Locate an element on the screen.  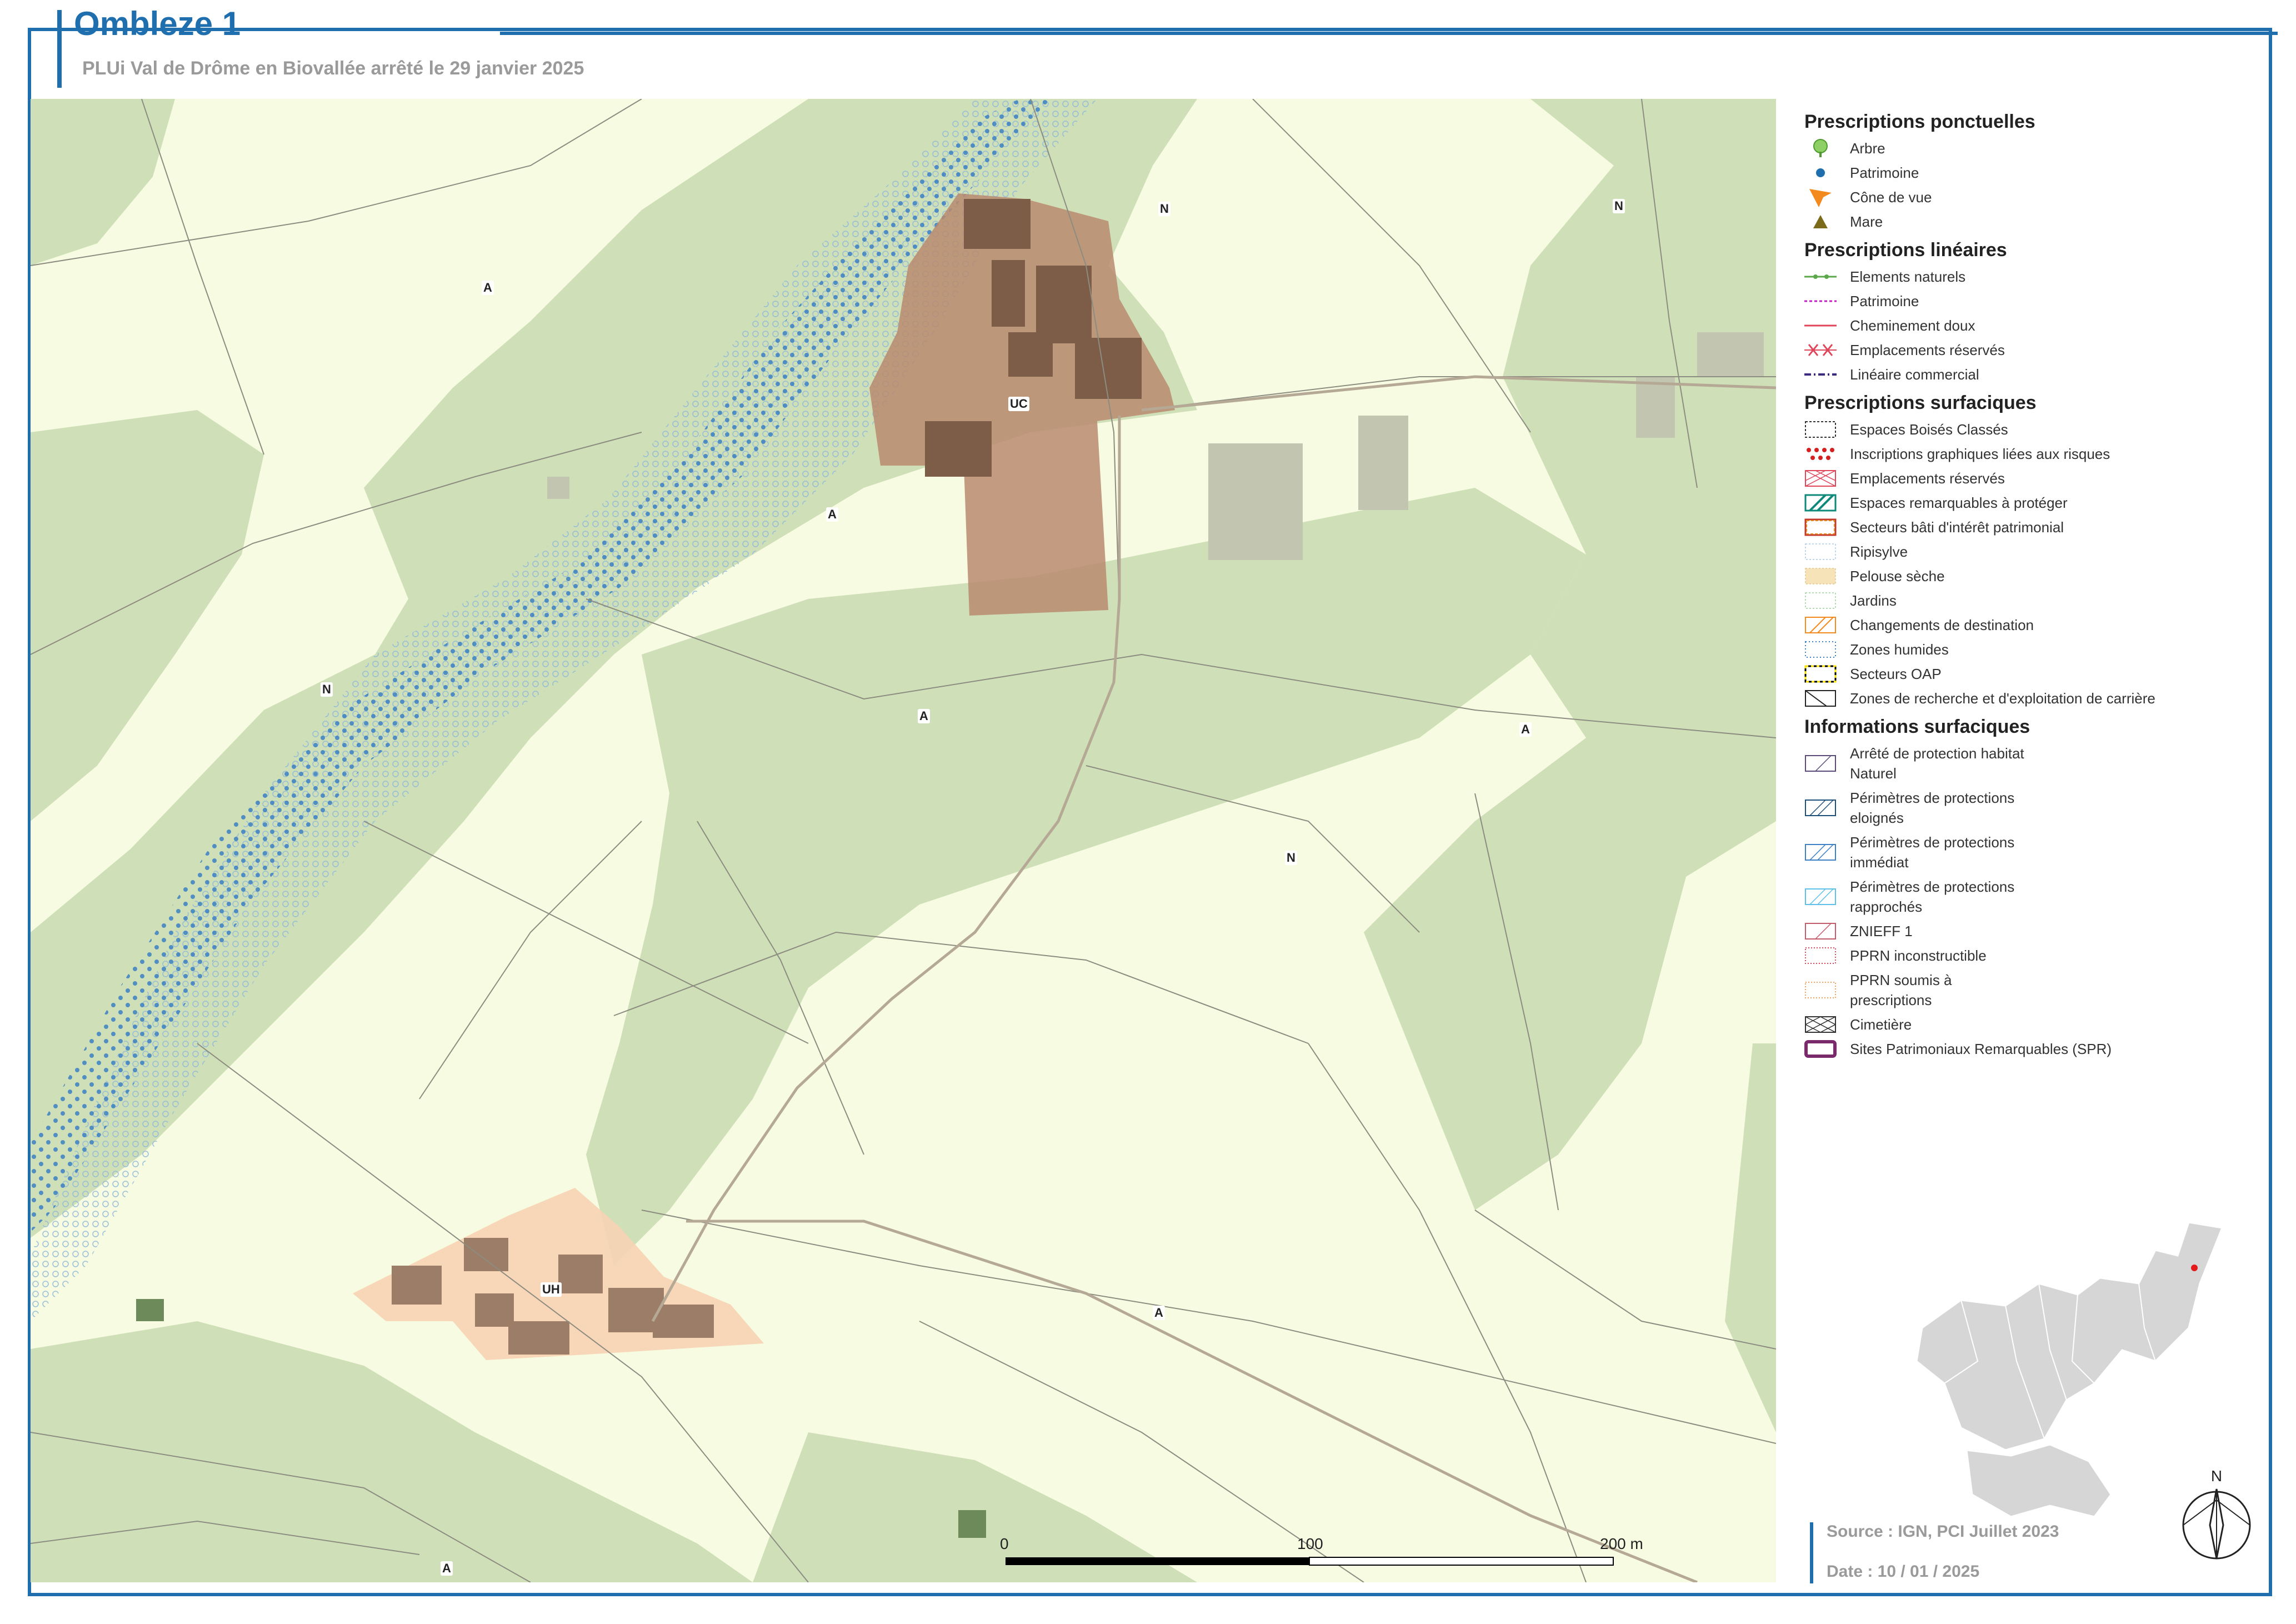
legend-item: Cheminement doux is located at coordinates (1889, 325).